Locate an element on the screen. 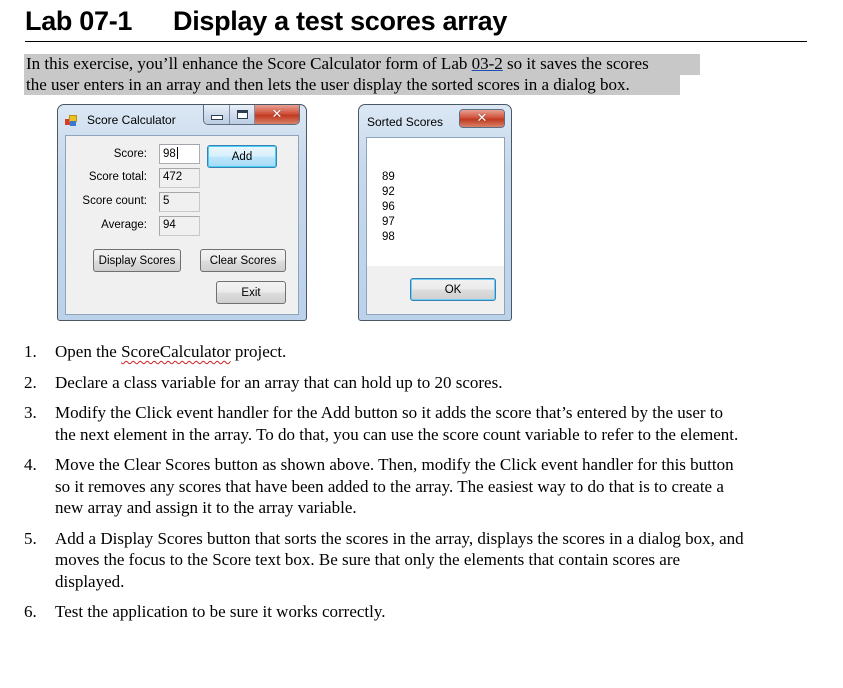 The width and height of the screenshot is (843, 688). dialog-title-bar: Sorted Scores ✕ is located at coordinates (435, 119).